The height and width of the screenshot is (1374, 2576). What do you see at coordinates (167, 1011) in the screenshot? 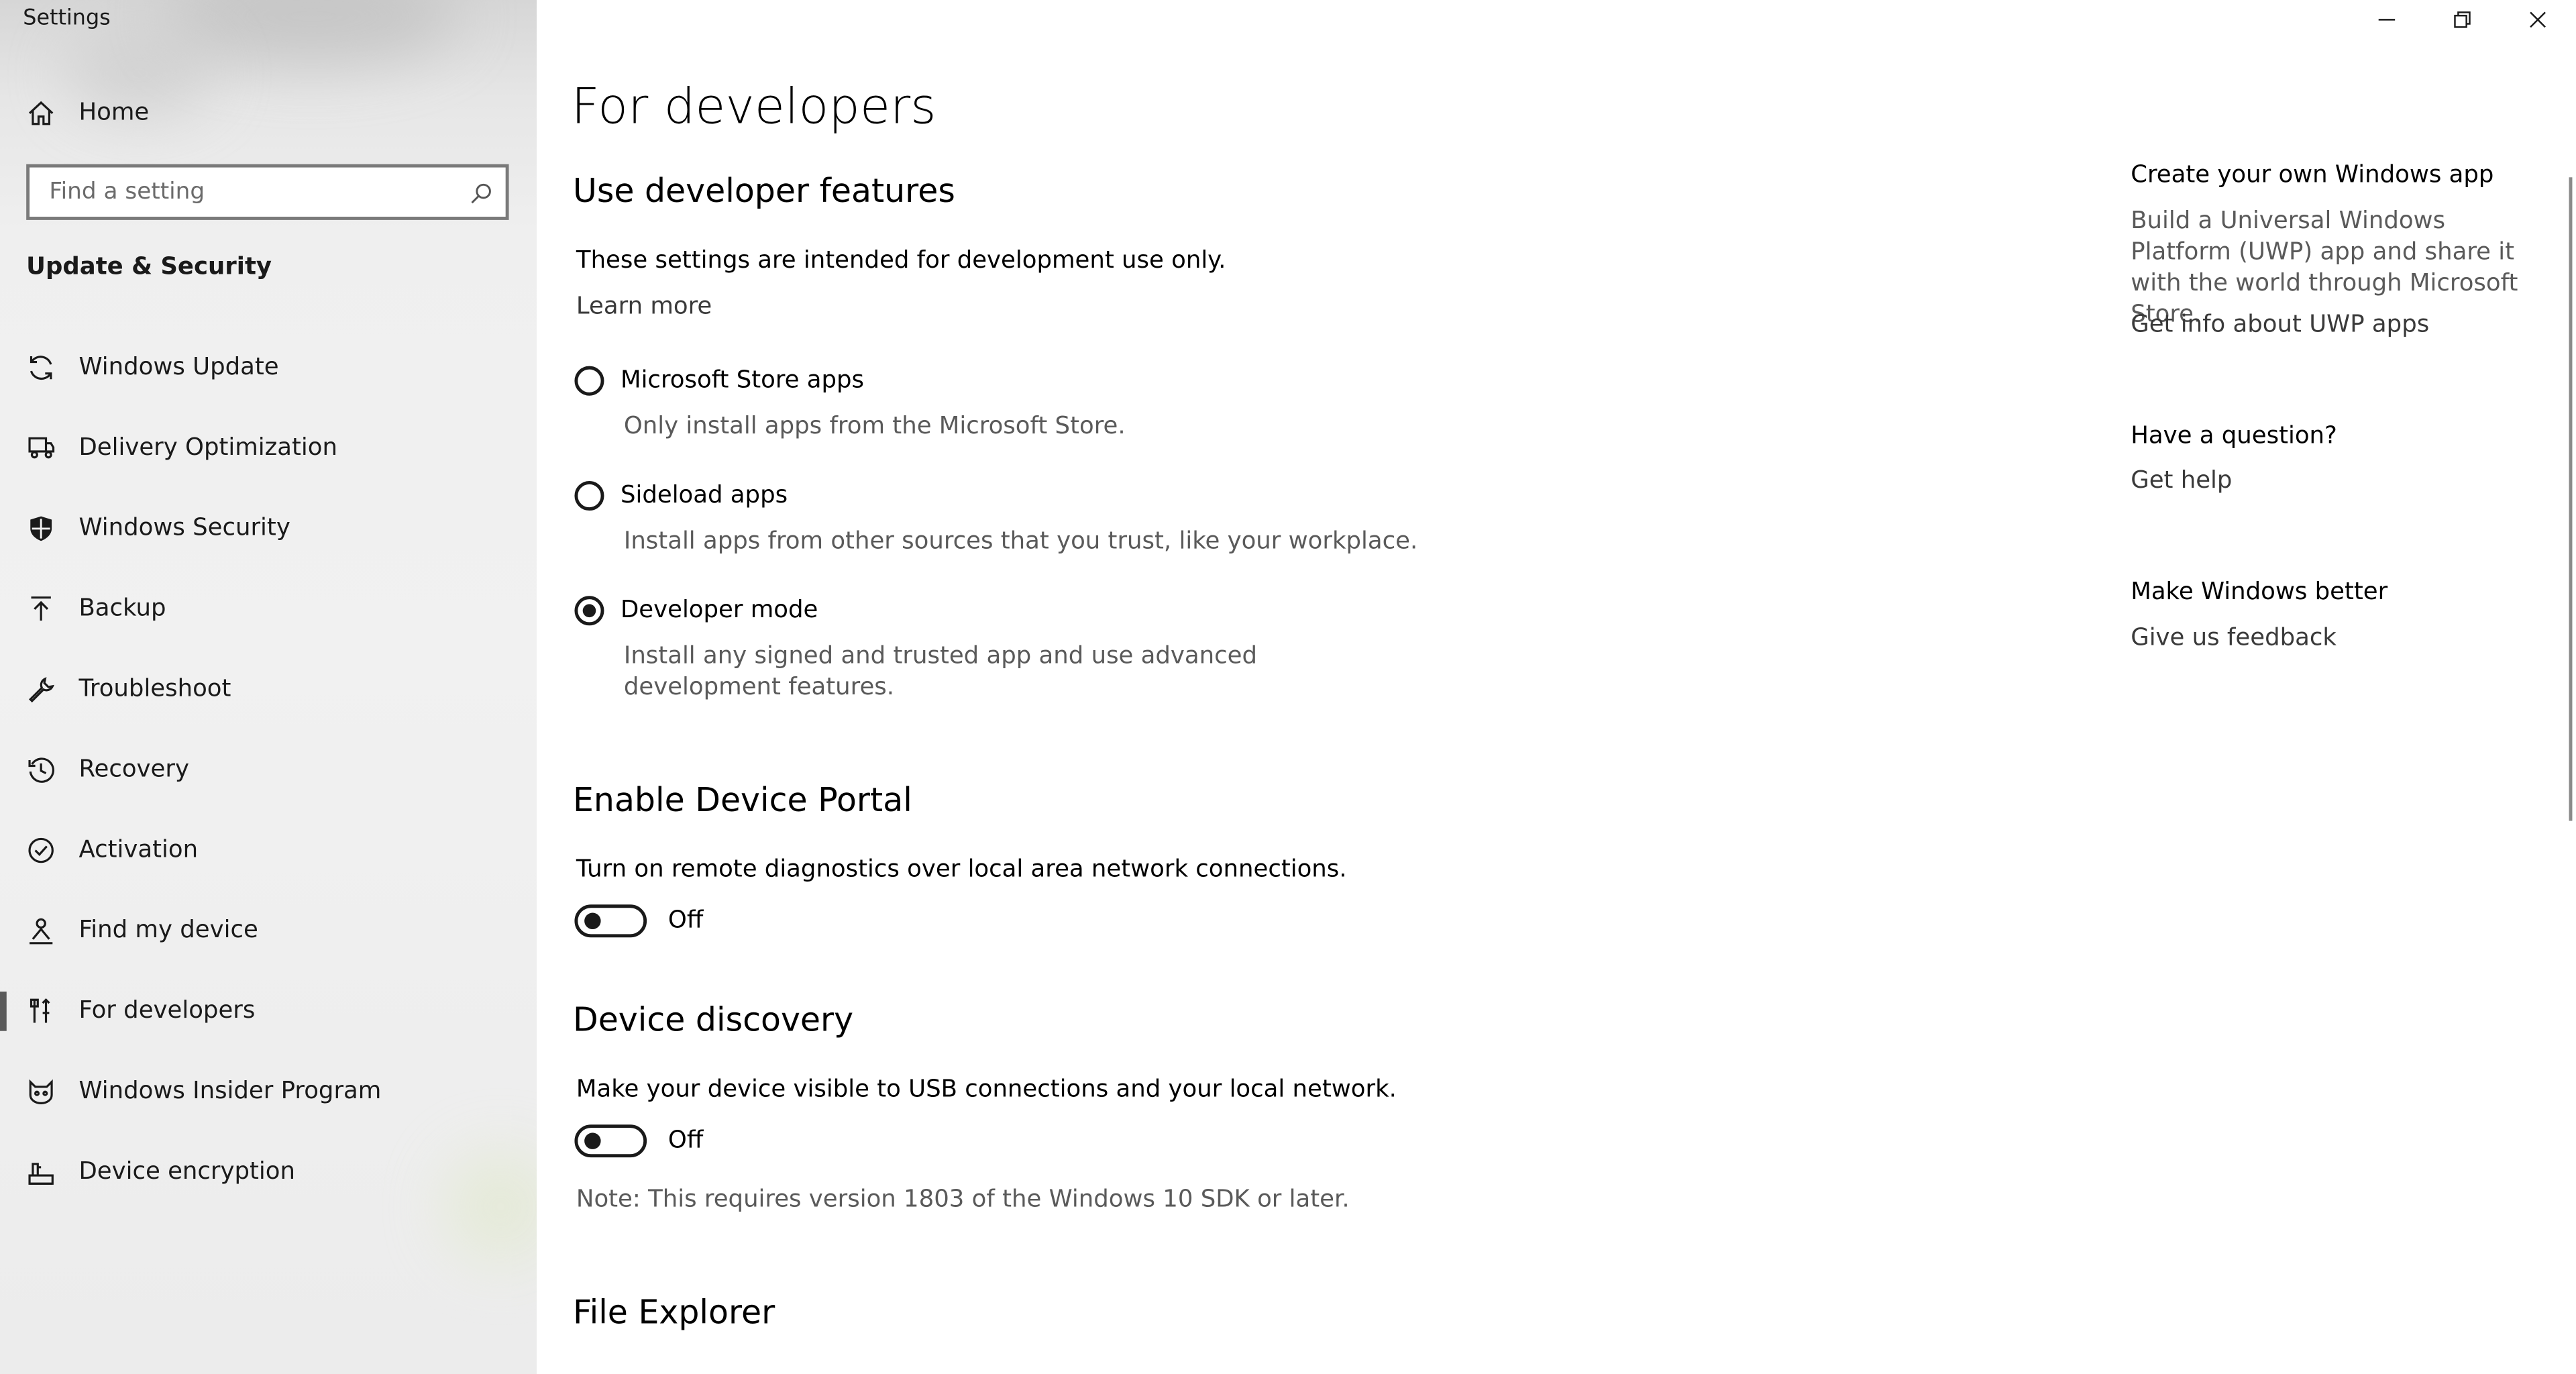
I see `sidebar-item-label: For developers` at bounding box center [167, 1011].